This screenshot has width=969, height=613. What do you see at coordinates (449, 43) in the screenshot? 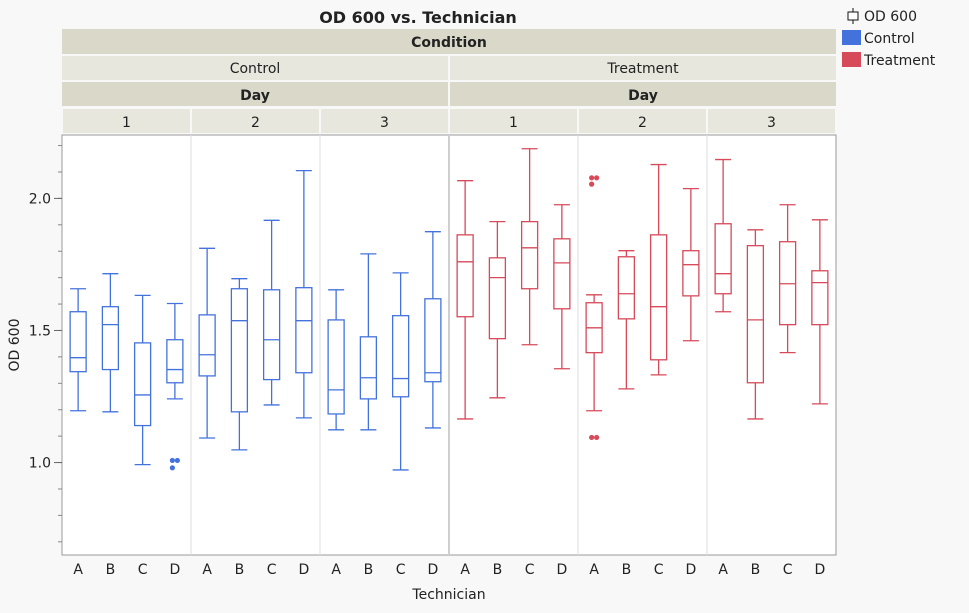
I see `condition-header-label: Condition` at bounding box center [449, 43].